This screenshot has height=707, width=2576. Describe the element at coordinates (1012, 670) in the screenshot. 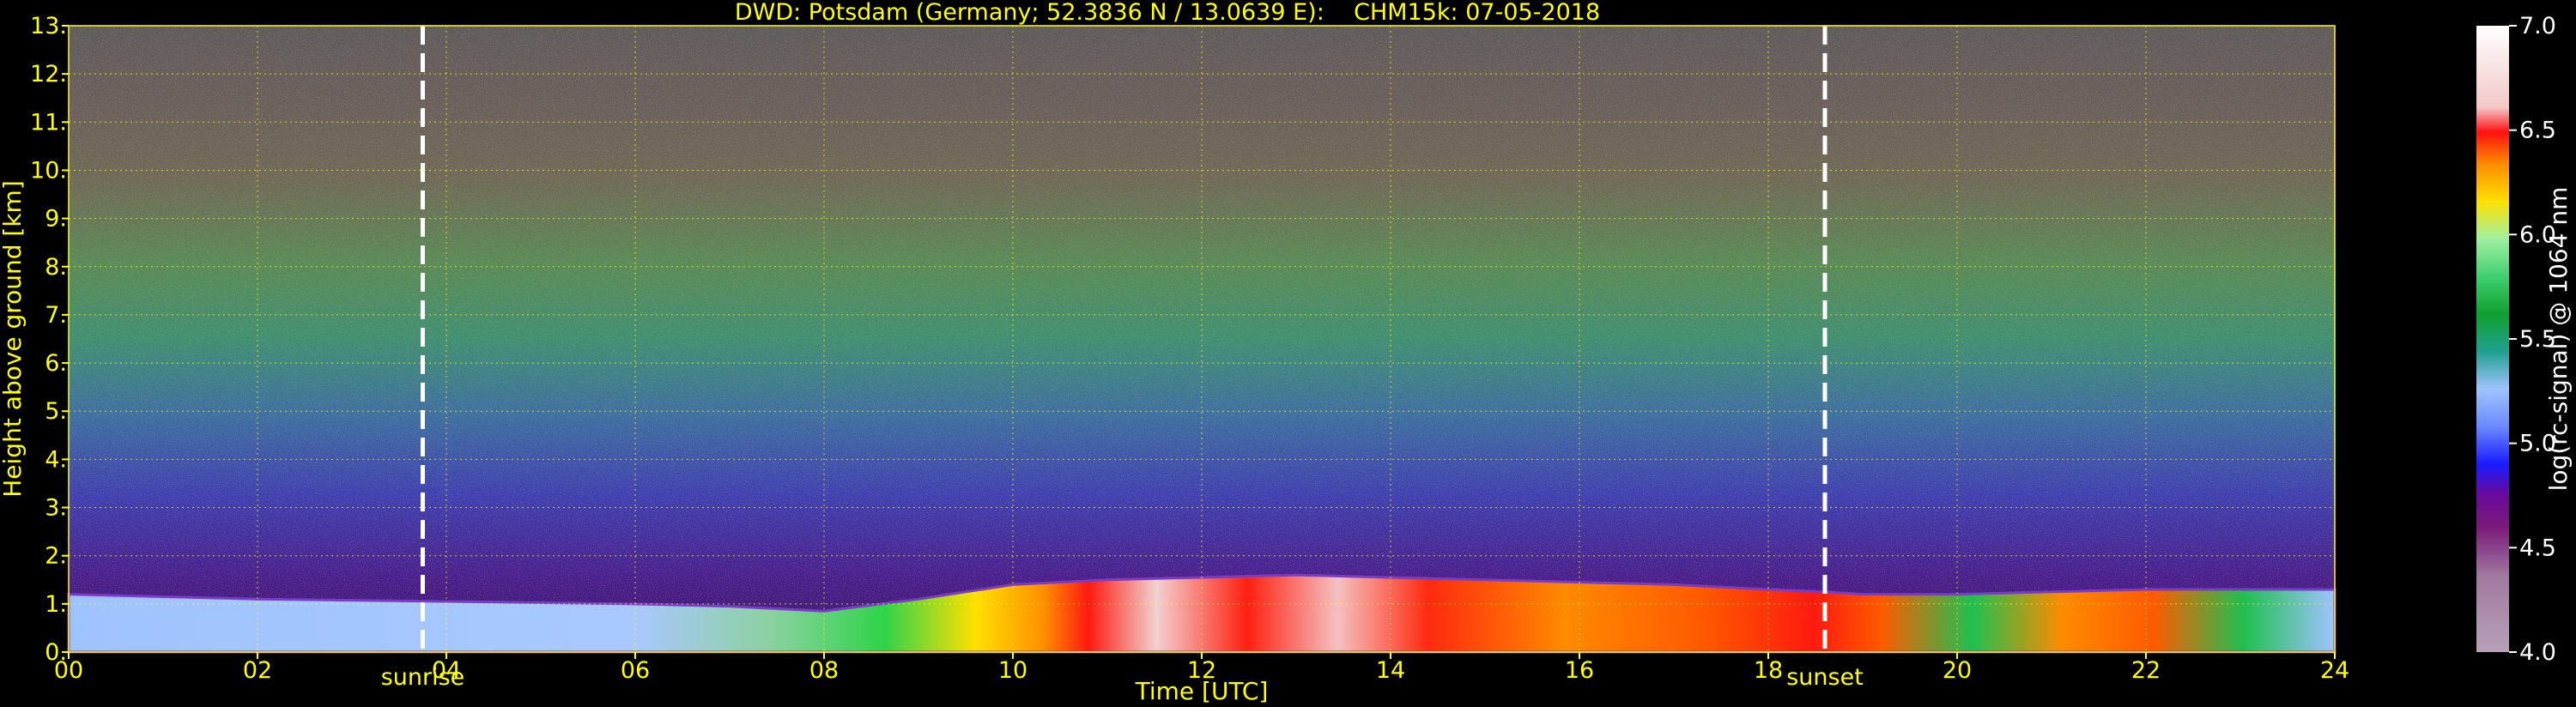

I see `x-tick-label: 10` at that location.